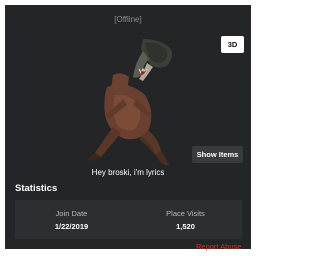 Image resolution: width=320 pixels, height=256 pixels. I want to click on statistics-box: Join Date 1/22/2019 Place Visits 1,520, so click(128, 219).